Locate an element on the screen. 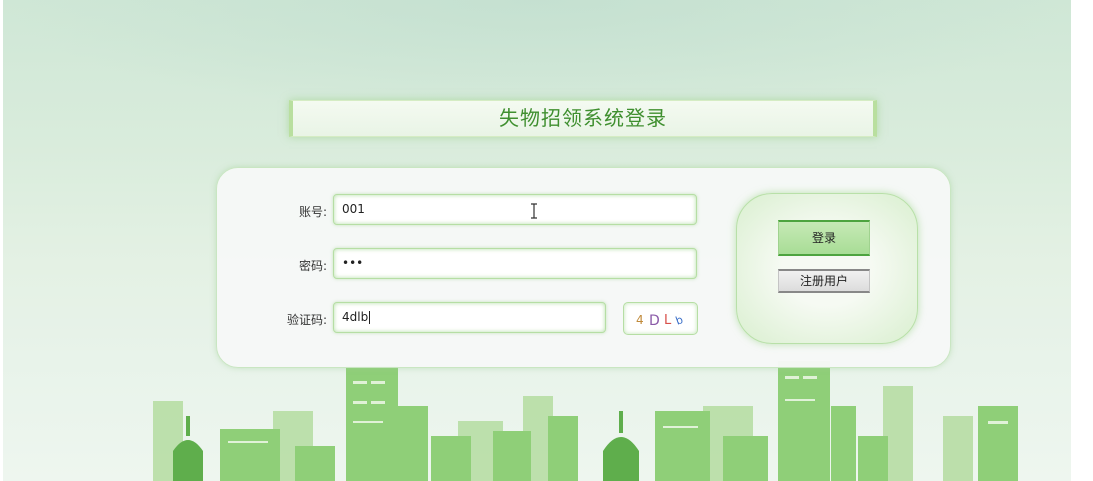 The width and height of the screenshot is (1093, 481). button-group: 登录 注册用户 is located at coordinates (827, 268).